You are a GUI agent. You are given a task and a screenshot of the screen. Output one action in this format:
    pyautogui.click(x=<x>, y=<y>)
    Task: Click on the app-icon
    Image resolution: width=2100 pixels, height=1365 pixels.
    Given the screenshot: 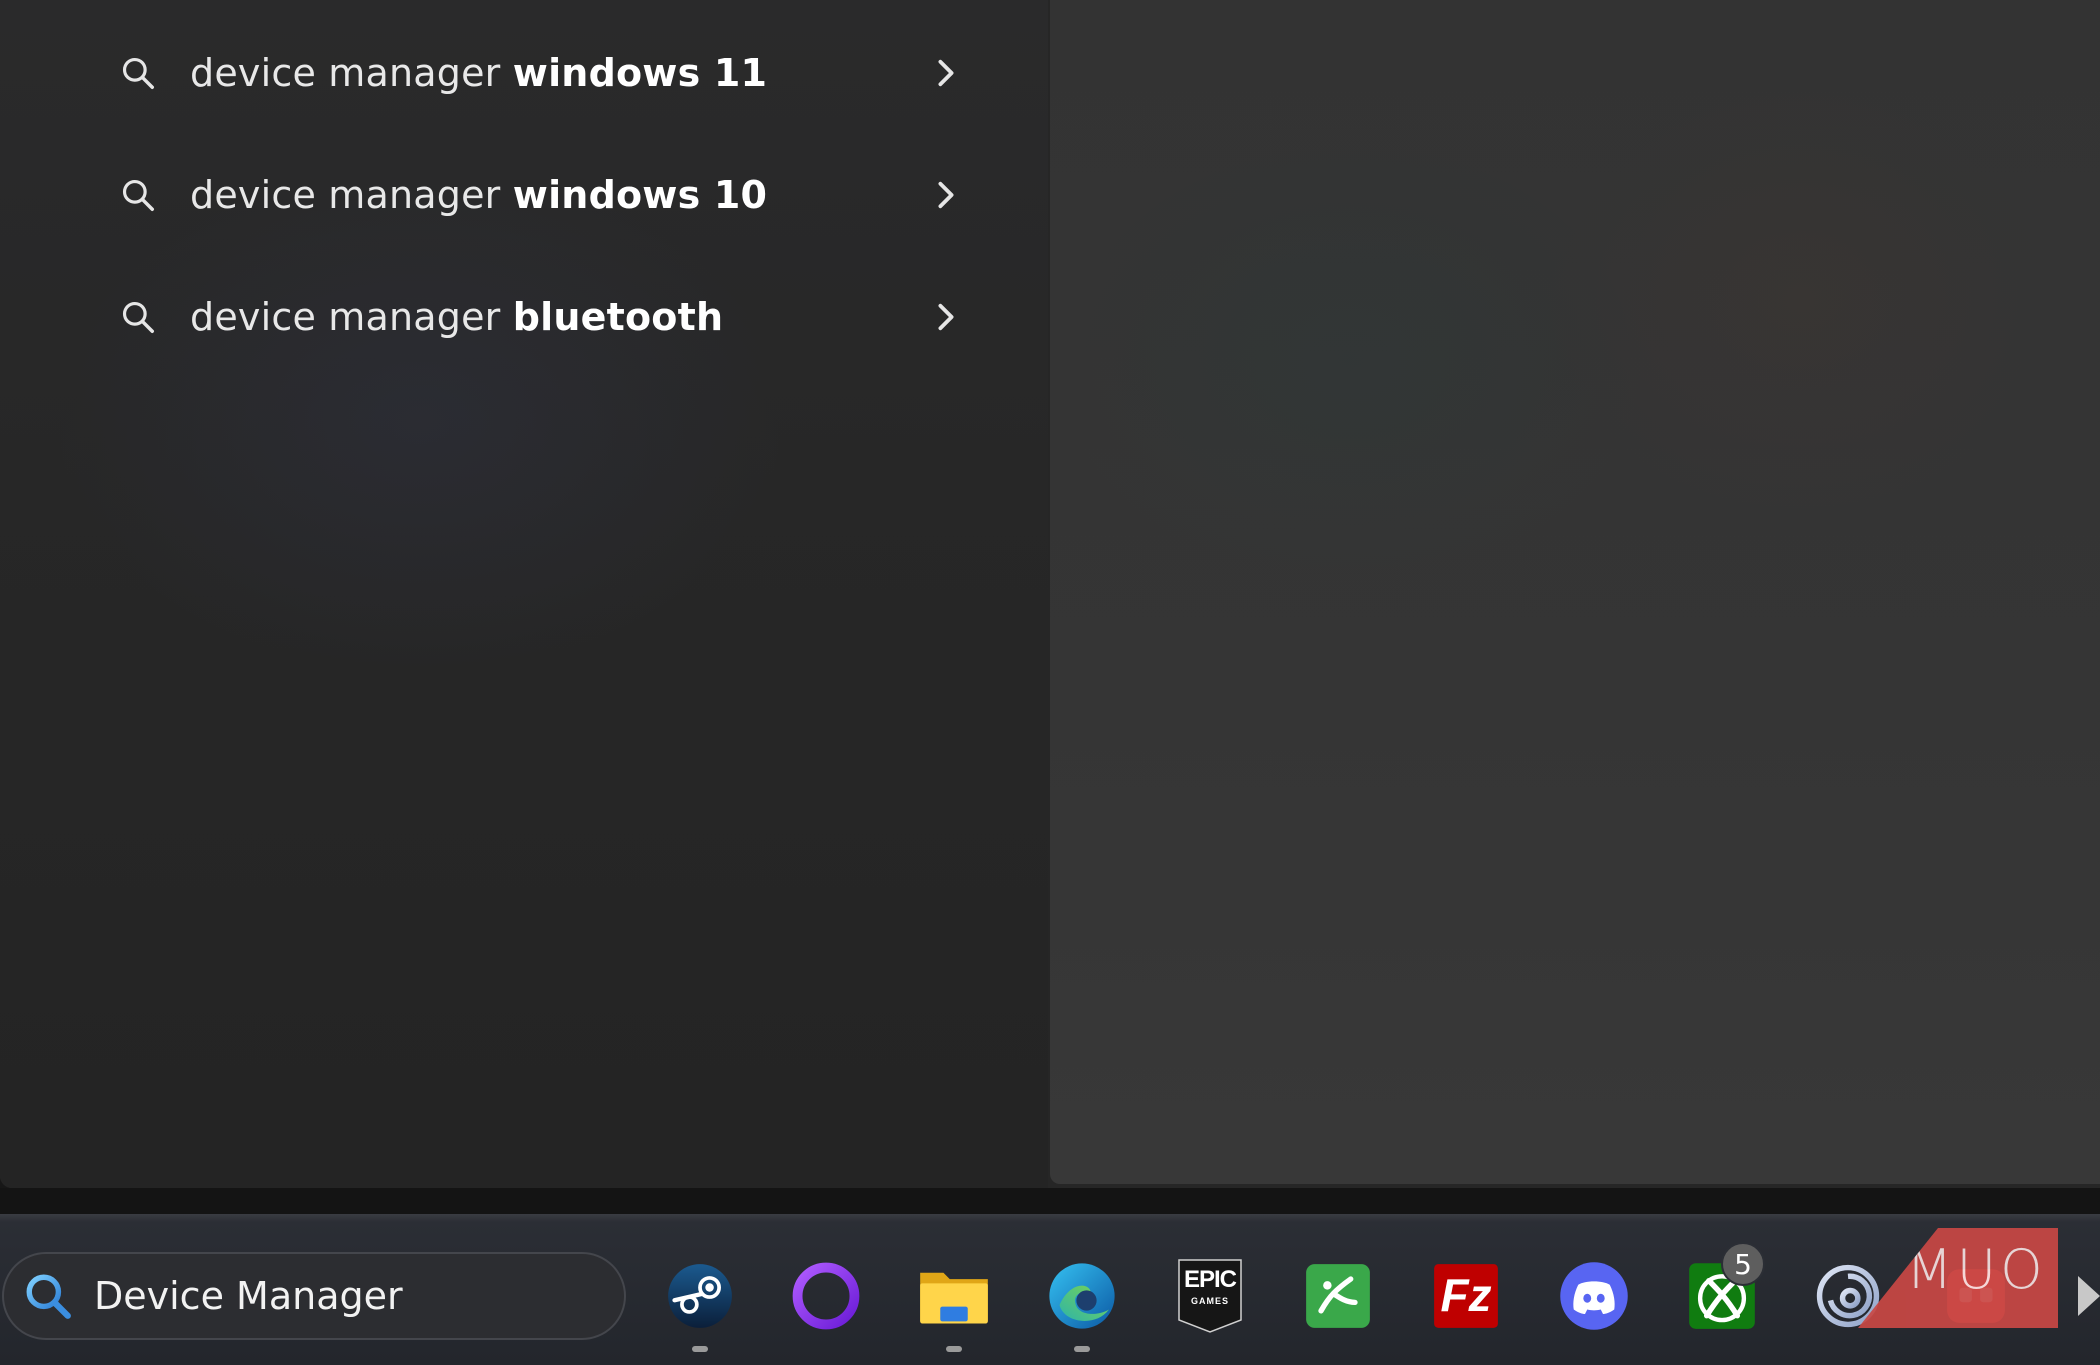 What is the action you would take?
    pyautogui.click(x=2078, y=1296)
    